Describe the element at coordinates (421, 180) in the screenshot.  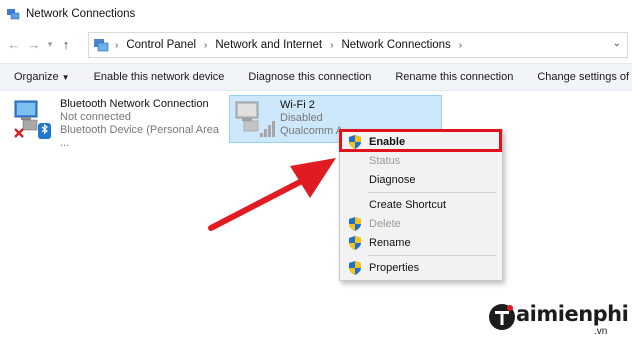
I see `menu-item-diagnose: Diagnose` at that location.